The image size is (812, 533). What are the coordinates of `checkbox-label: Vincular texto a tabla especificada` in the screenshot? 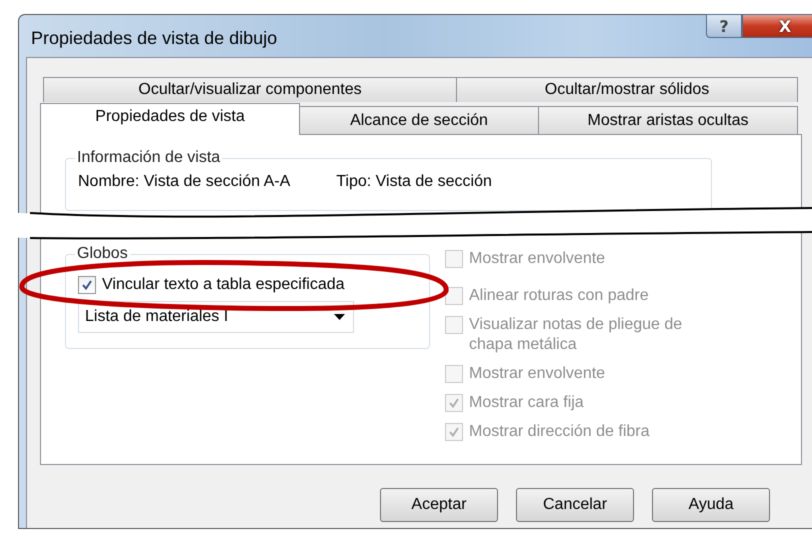 It's located at (223, 285).